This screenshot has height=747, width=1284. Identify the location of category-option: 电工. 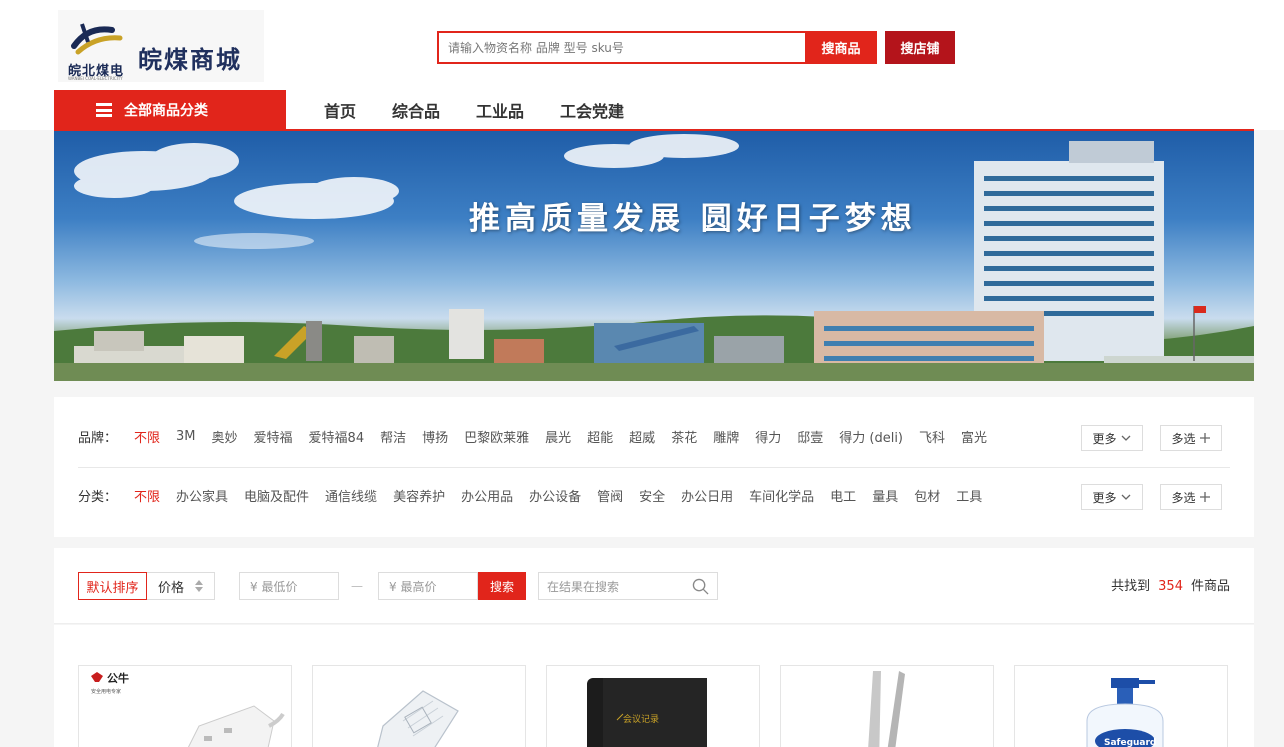
(843, 495).